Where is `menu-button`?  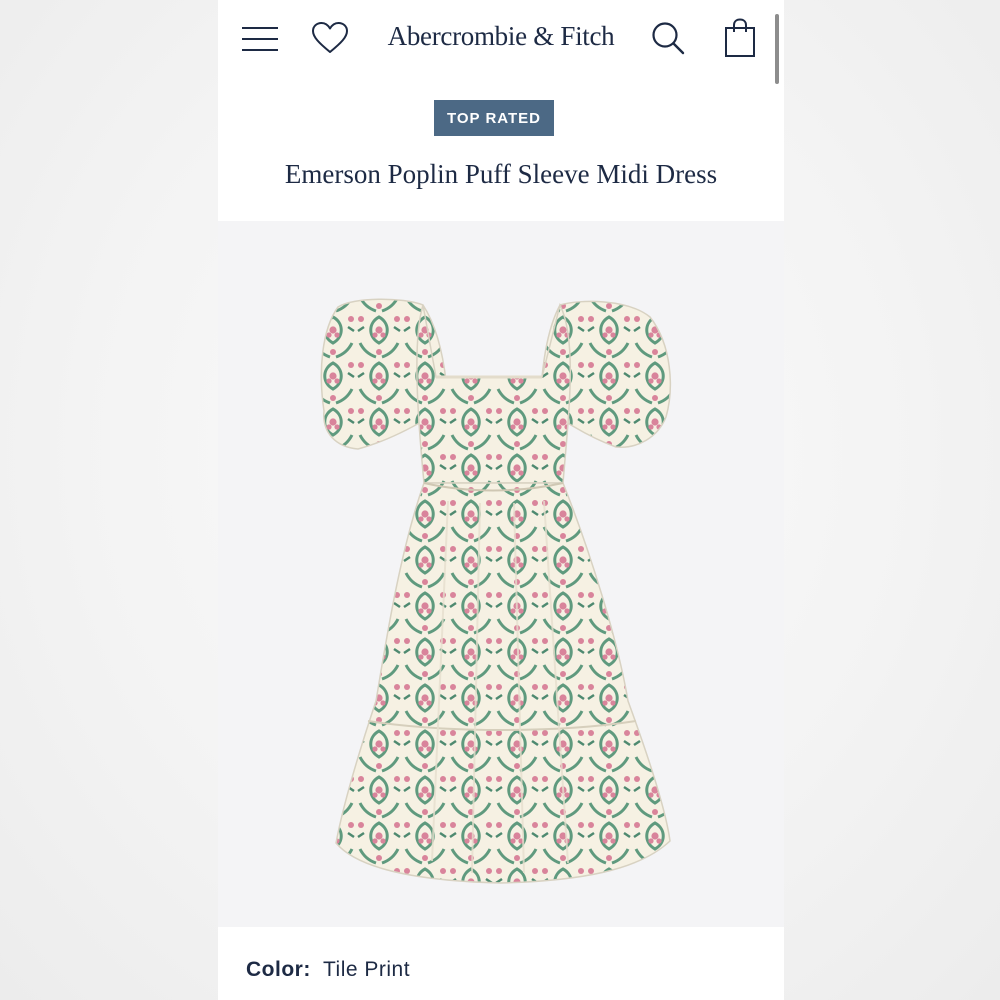
menu-button is located at coordinates (260, 38).